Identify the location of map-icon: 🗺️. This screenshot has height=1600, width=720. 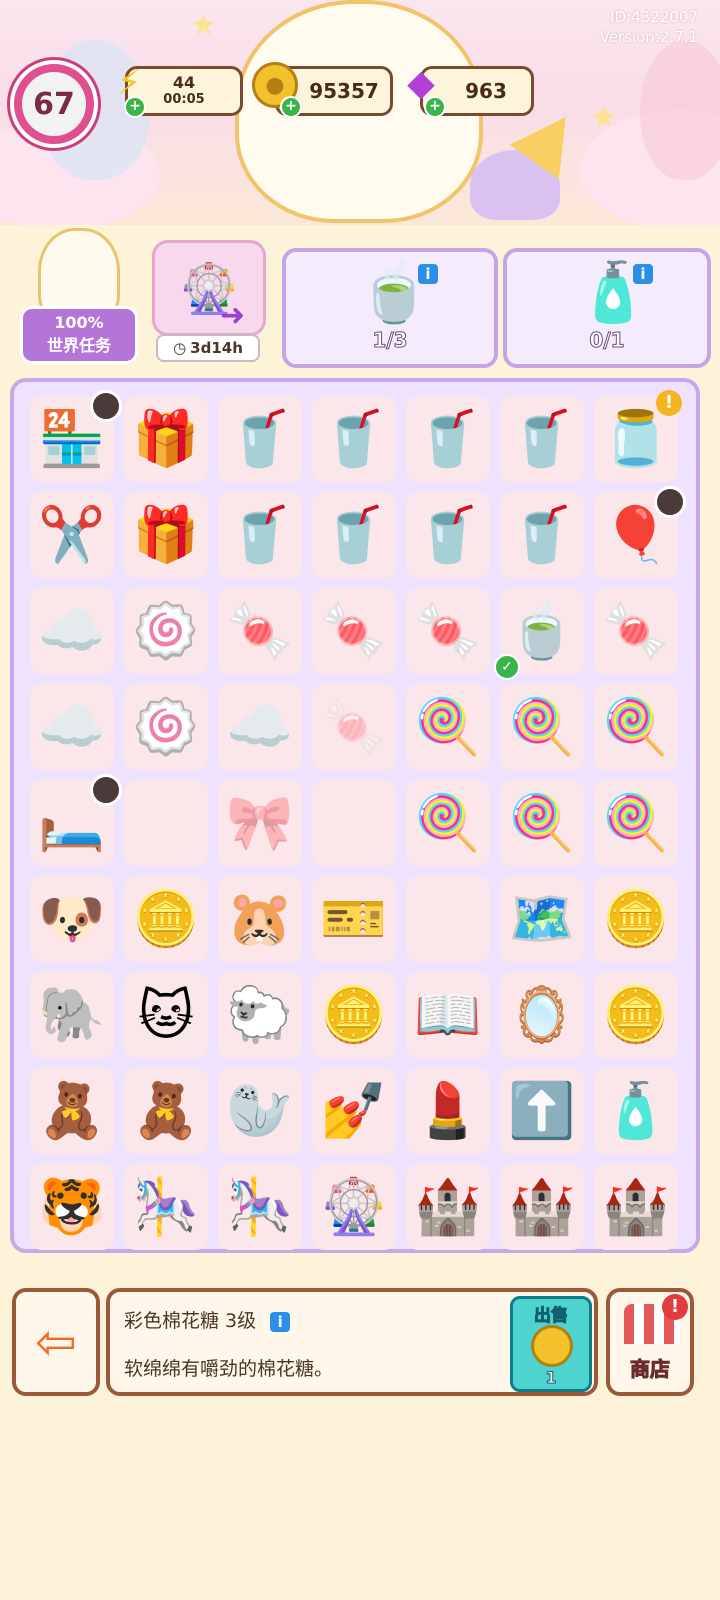
(542, 918).